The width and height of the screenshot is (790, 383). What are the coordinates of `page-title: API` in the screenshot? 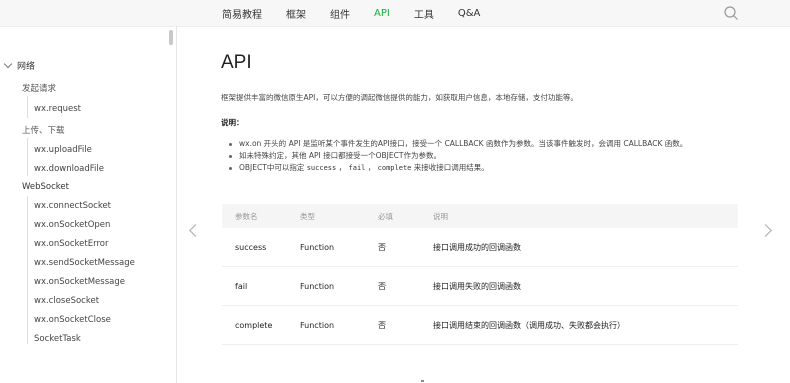 It's located at (236, 62).